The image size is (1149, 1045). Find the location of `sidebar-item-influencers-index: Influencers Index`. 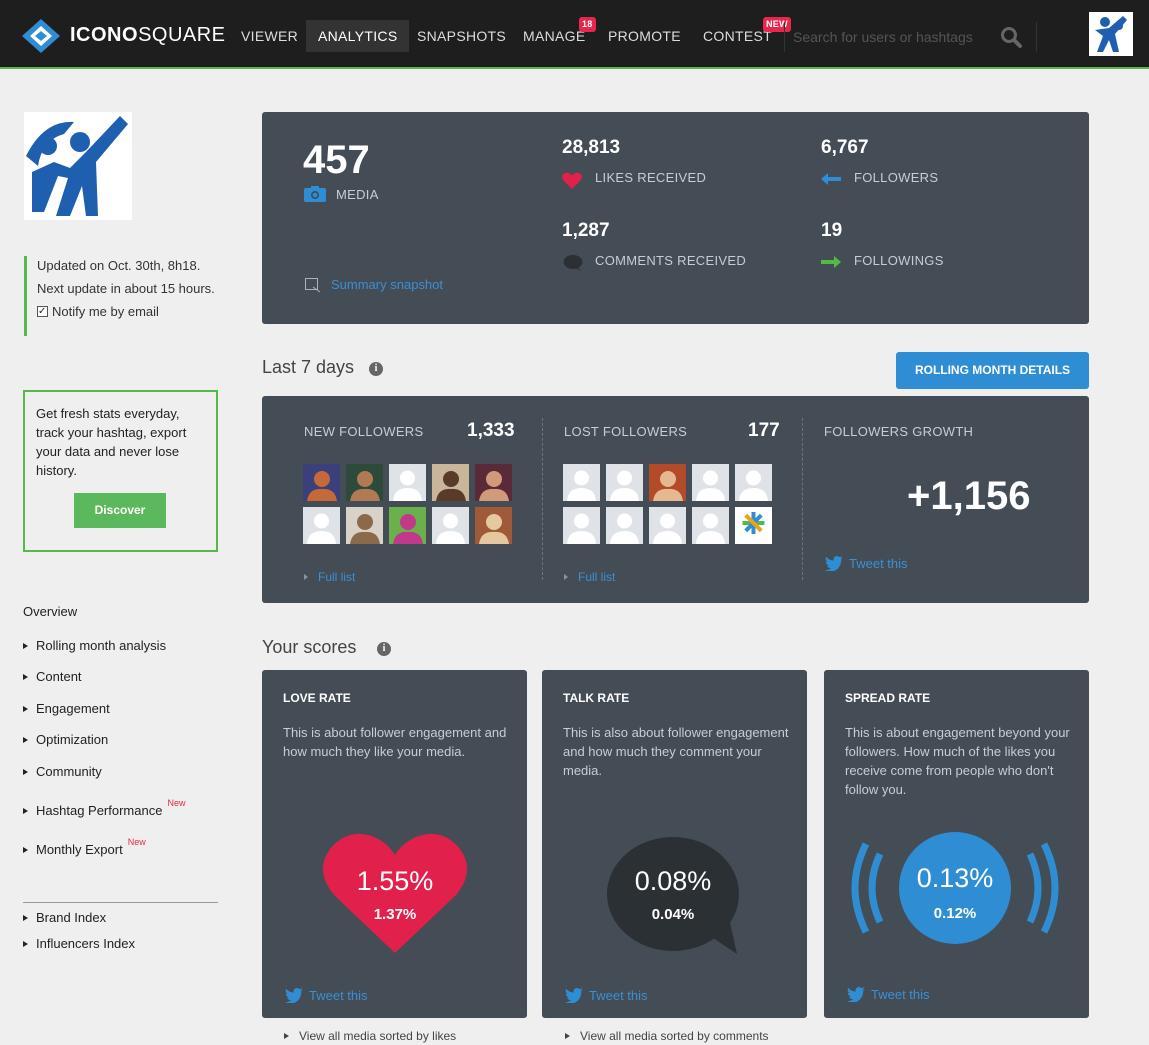

sidebar-item-influencers-index: Influencers Index is located at coordinates (79, 943).